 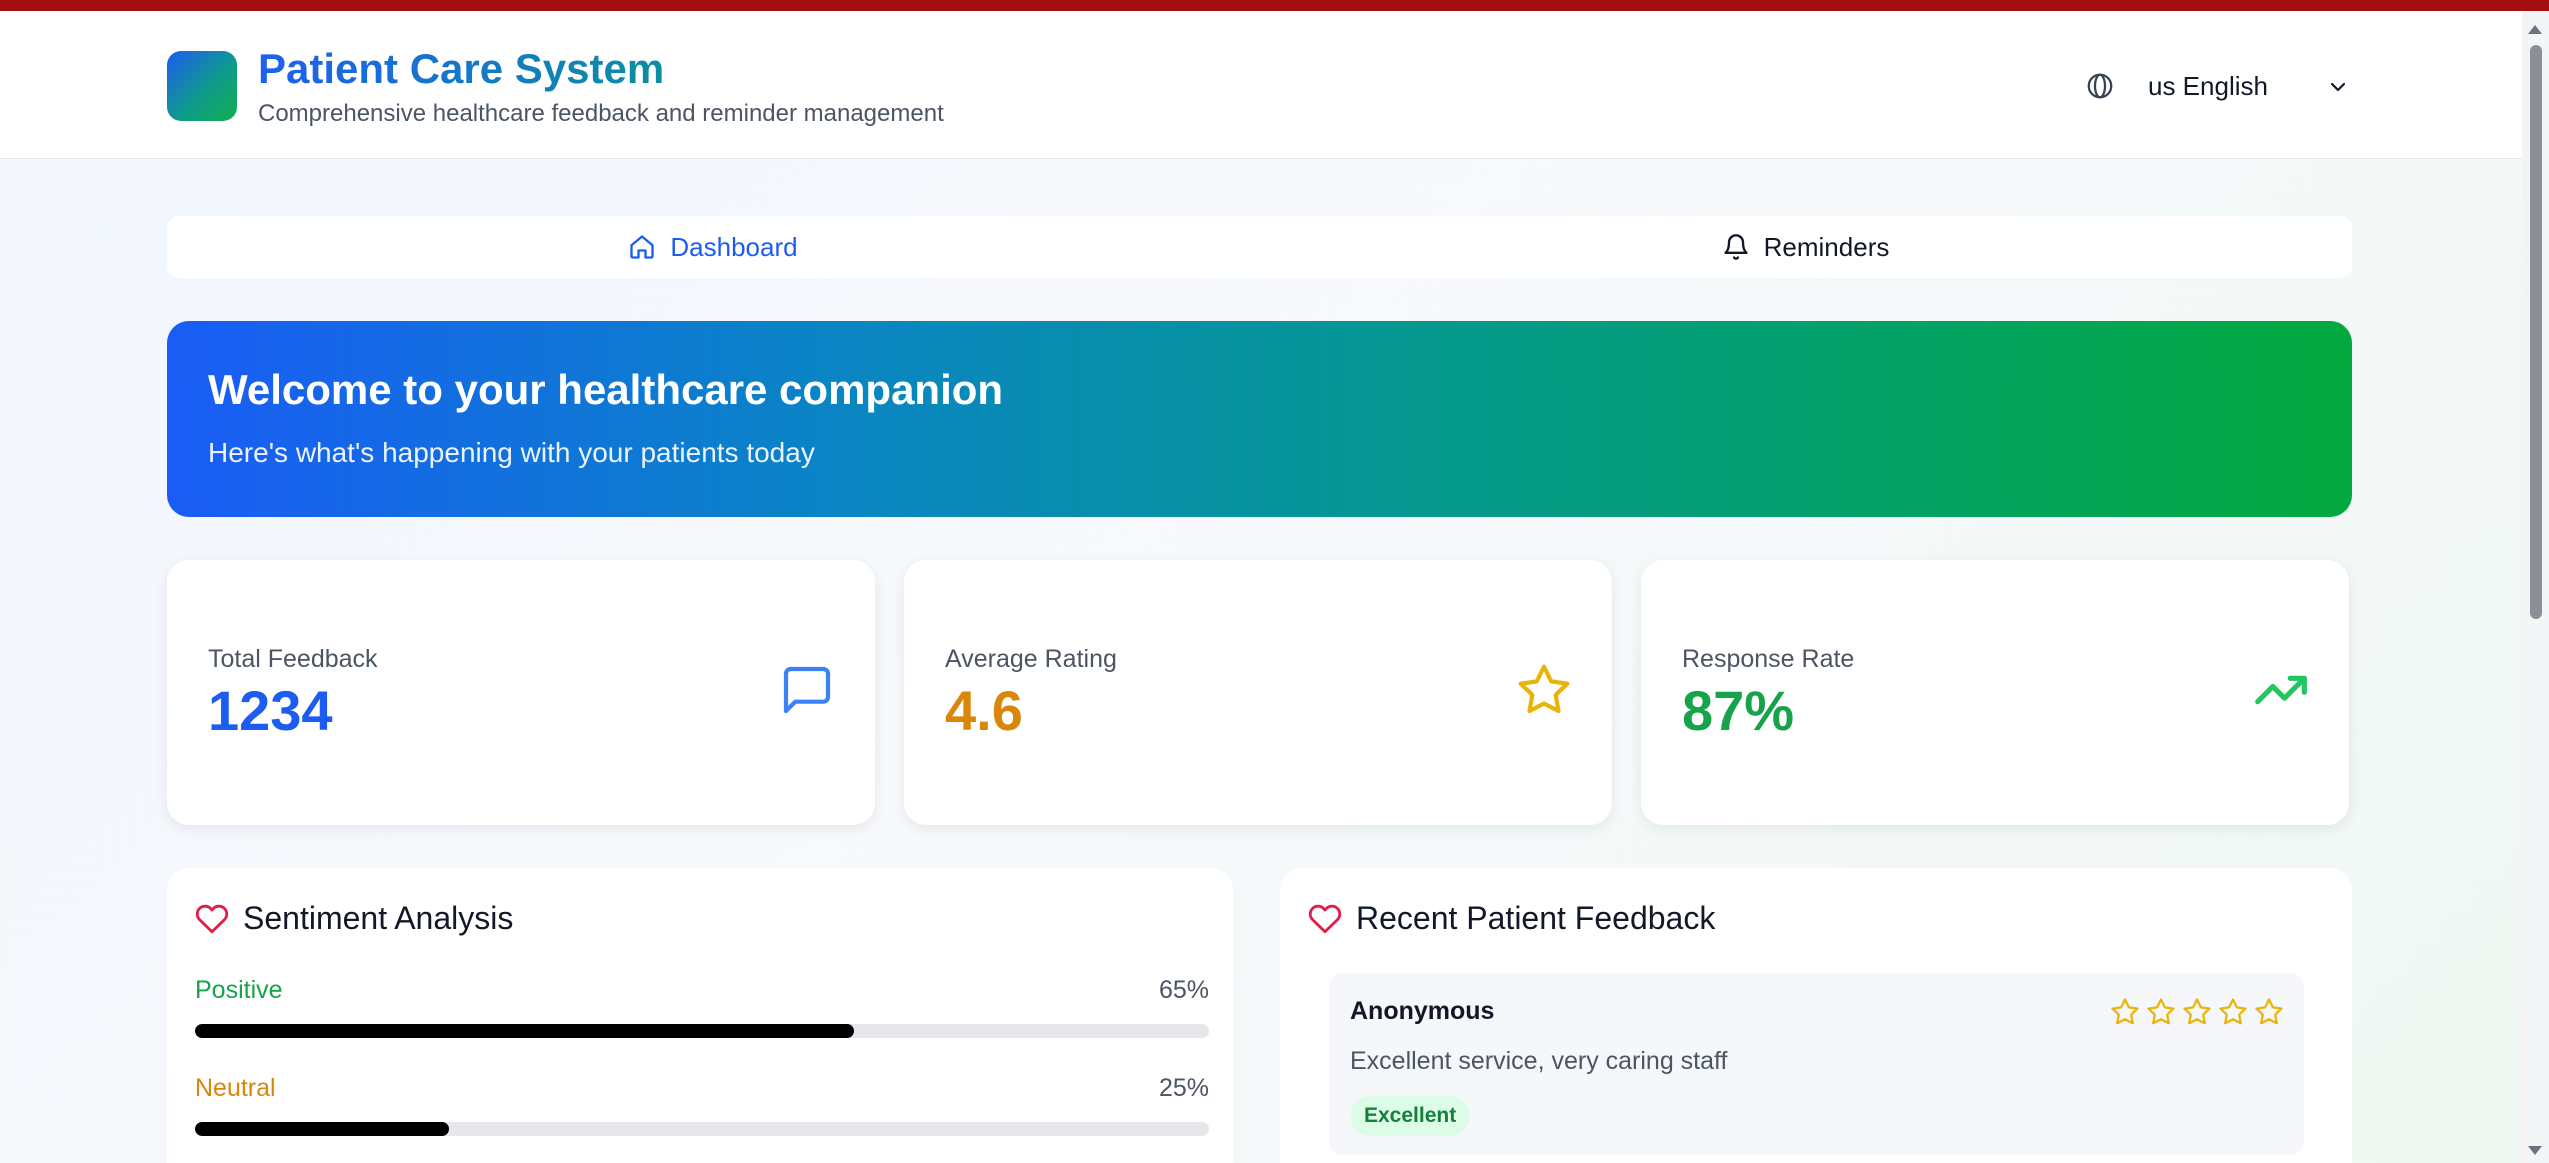 I want to click on tab-dashboard: Dashboard, so click(x=713, y=247).